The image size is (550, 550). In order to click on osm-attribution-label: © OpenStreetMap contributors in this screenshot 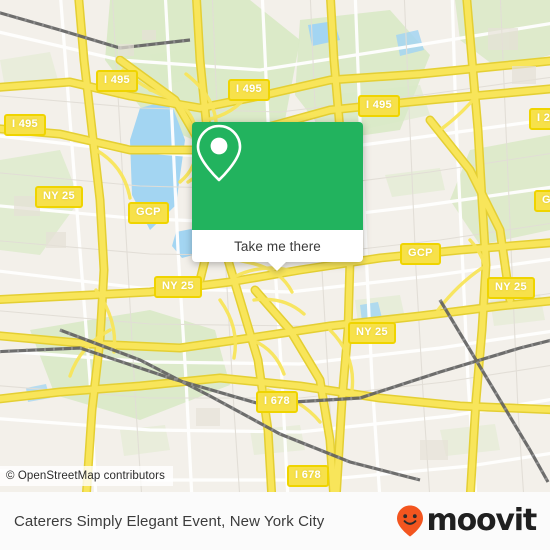, I will do `click(85, 476)`.